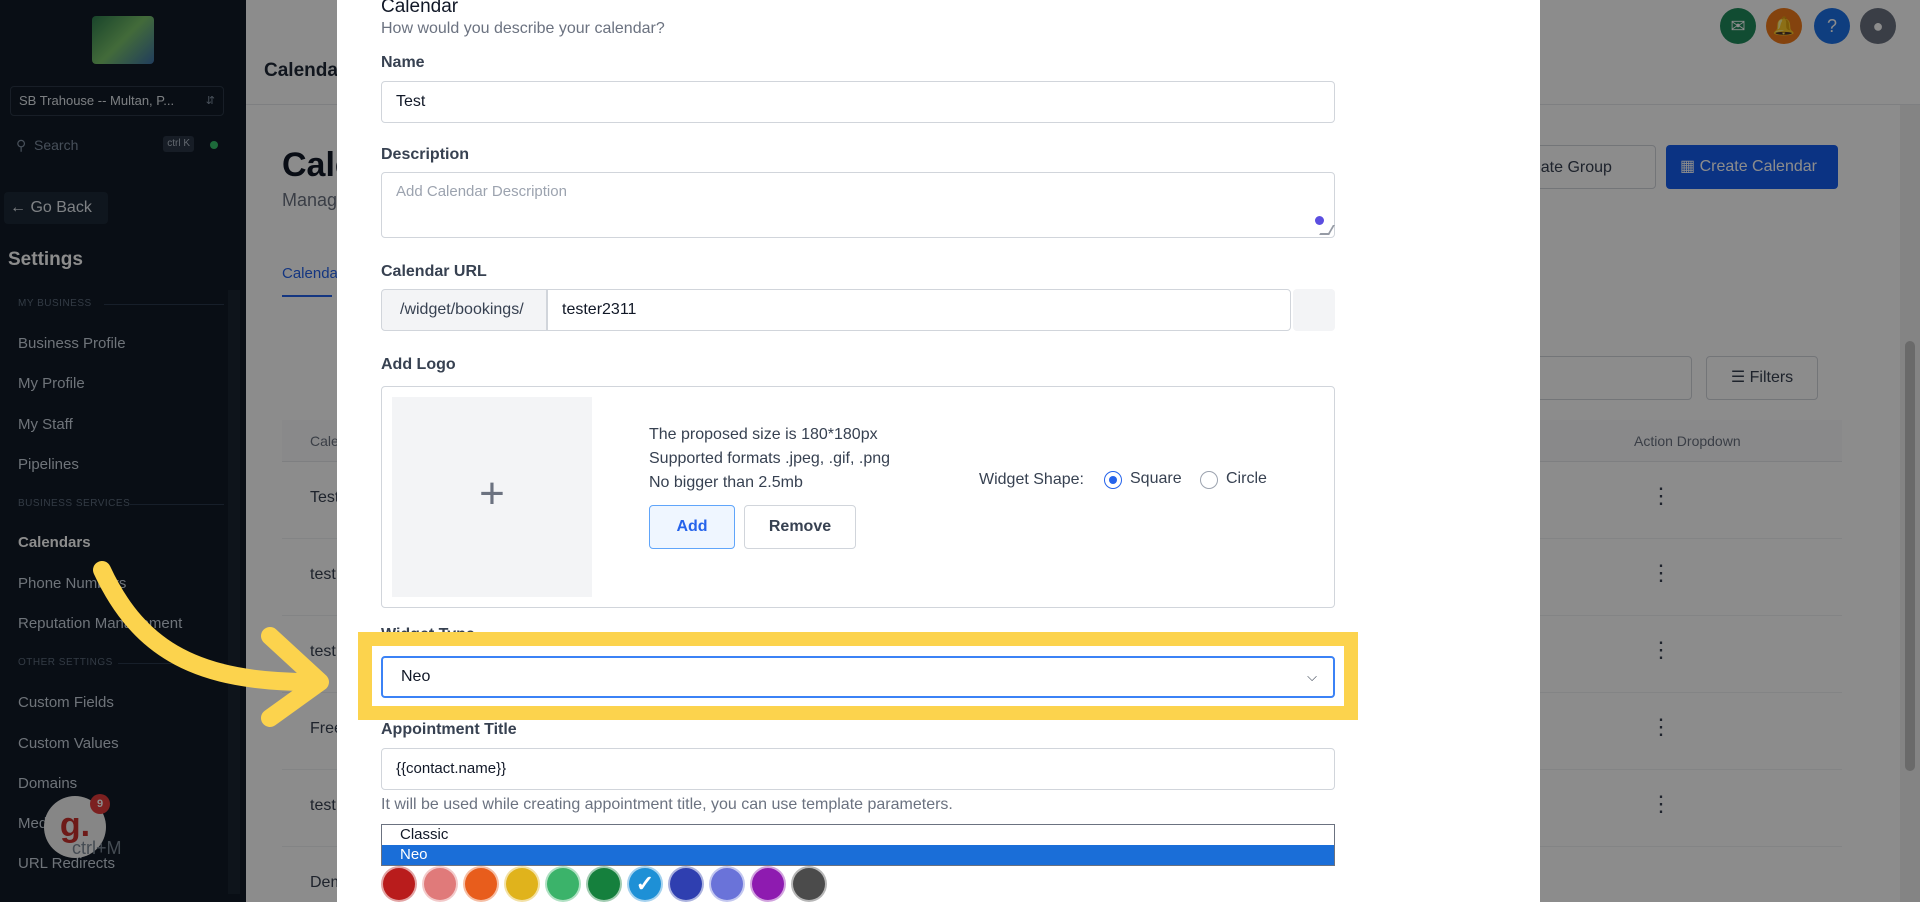 The width and height of the screenshot is (1920, 902). Describe the element at coordinates (1319, 220) in the screenshot. I see `grammar-dot-icon` at that location.